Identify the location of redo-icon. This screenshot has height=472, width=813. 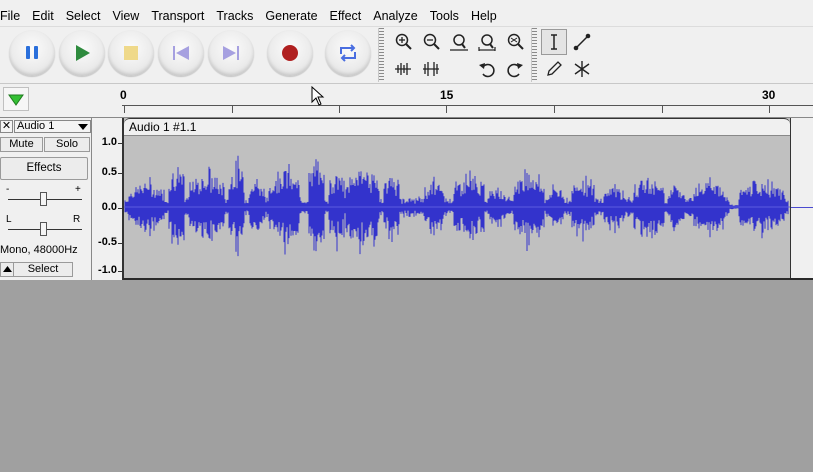
(515, 70).